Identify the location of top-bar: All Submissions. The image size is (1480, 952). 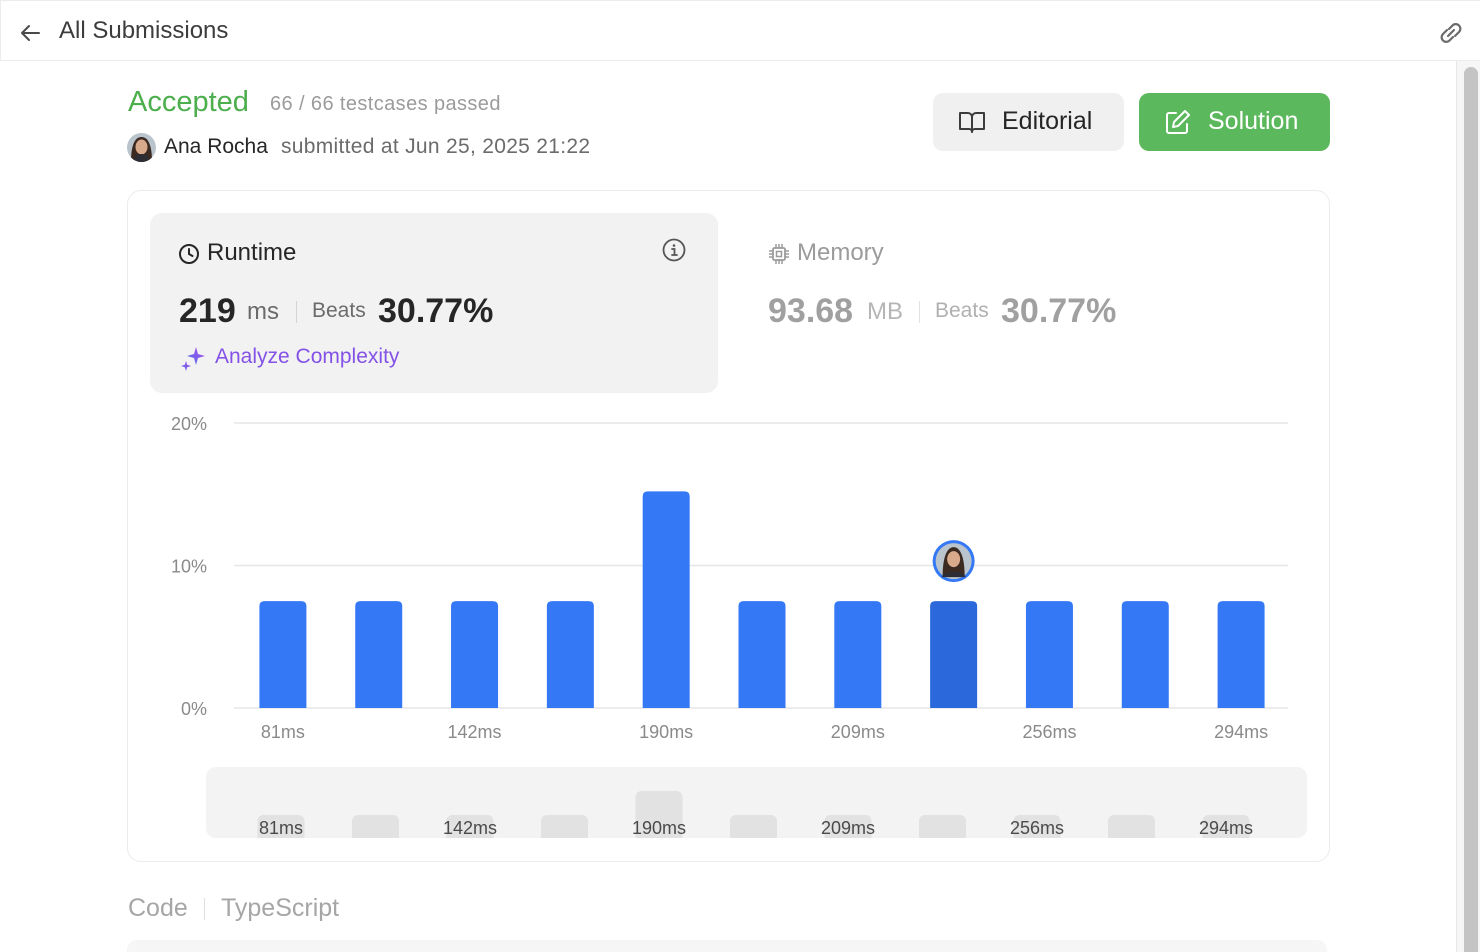
(740, 30).